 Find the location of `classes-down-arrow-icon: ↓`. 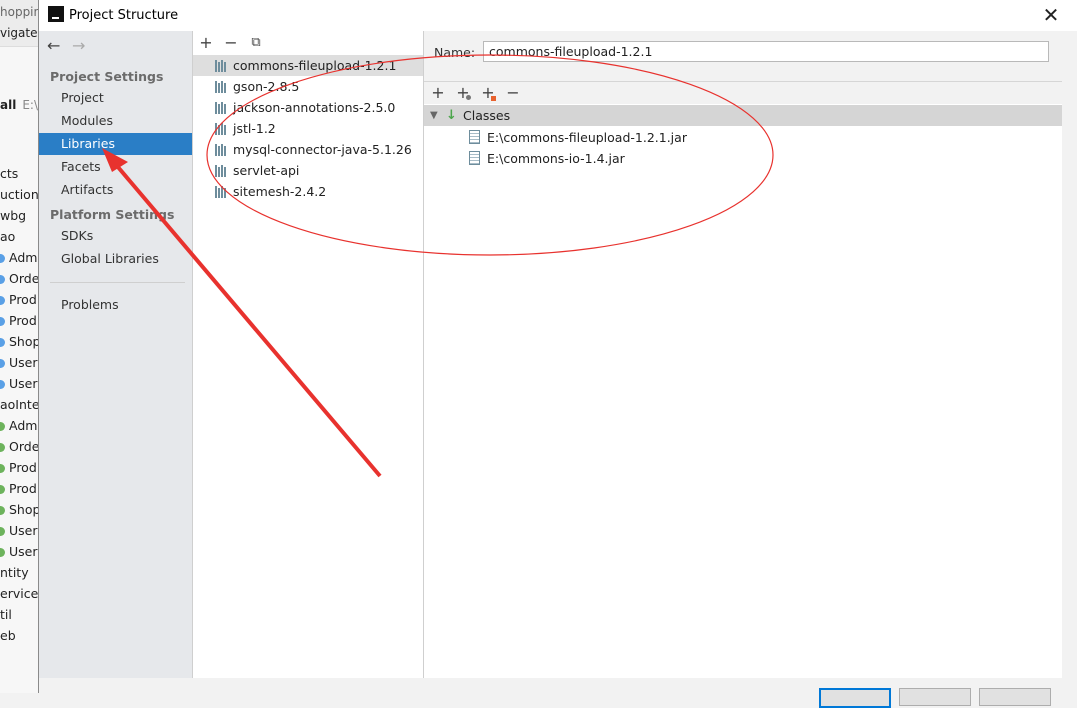

classes-down-arrow-icon: ↓ is located at coordinates (451, 115).